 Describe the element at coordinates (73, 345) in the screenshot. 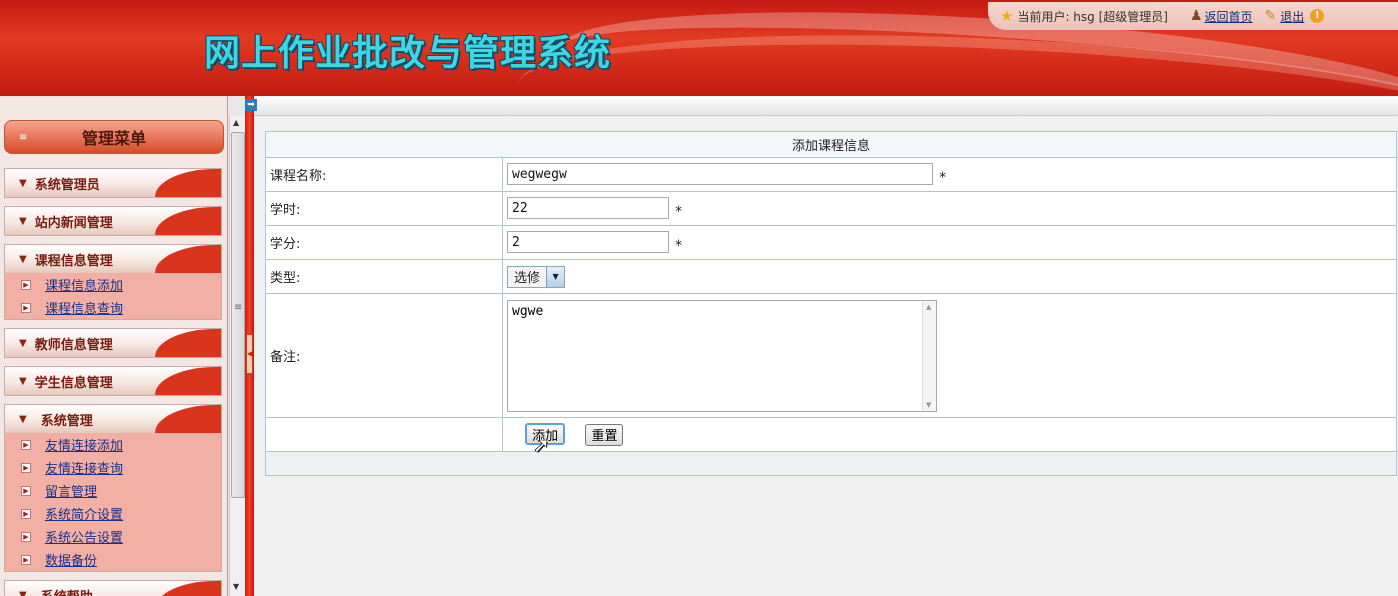

I see `group-label: 教师信息管理` at that location.